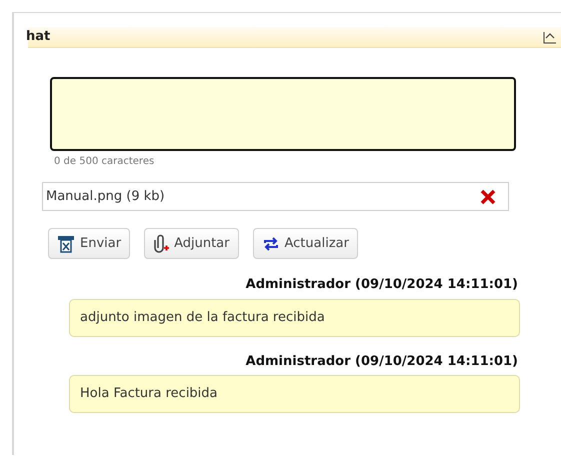 This screenshot has width=561, height=458. Describe the element at coordinates (191, 243) in the screenshot. I see `toolbar-button: Adjuntar` at that location.